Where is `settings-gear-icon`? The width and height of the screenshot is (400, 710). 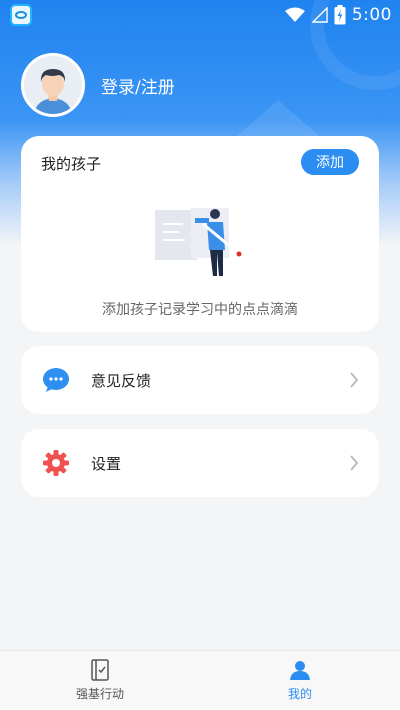
settings-gear-icon is located at coordinates (56, 463).